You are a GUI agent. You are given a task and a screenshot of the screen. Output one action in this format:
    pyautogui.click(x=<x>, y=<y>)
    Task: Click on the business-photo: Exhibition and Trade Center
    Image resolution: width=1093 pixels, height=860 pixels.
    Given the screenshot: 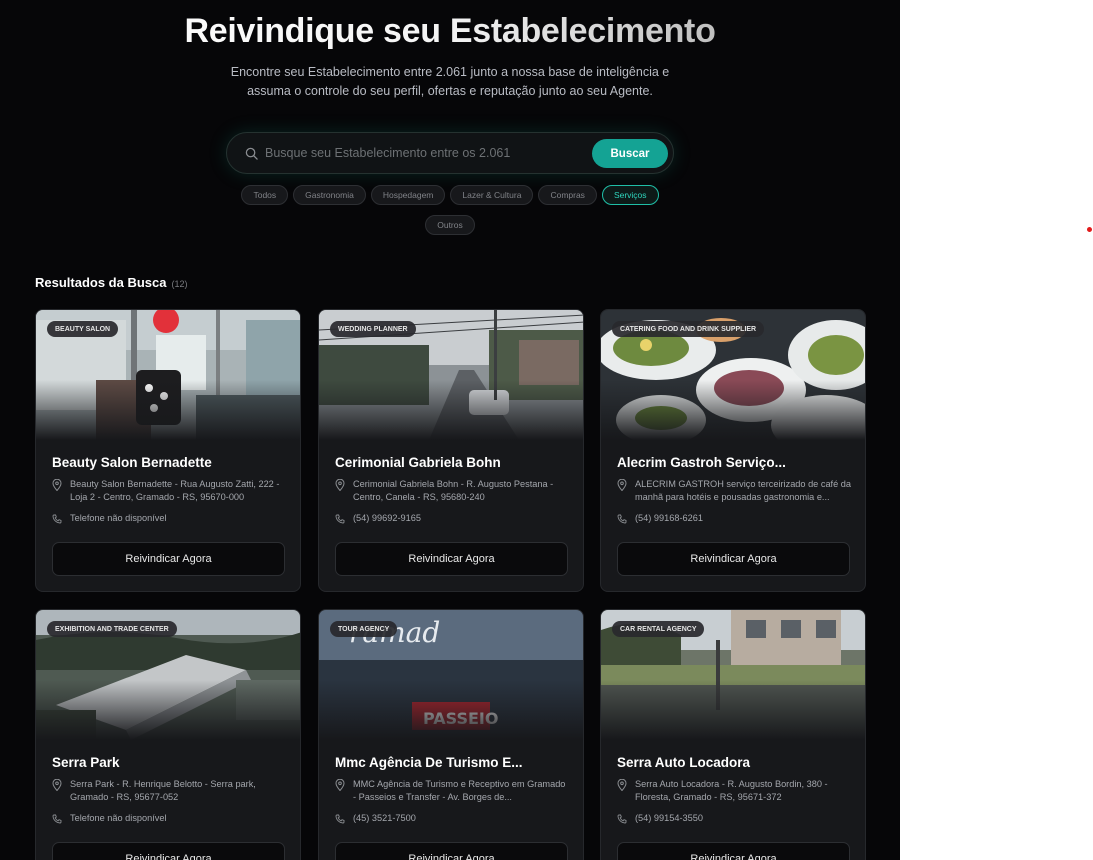 What is the action you would take?
    pyautogui.click(x=168, y=675)
    